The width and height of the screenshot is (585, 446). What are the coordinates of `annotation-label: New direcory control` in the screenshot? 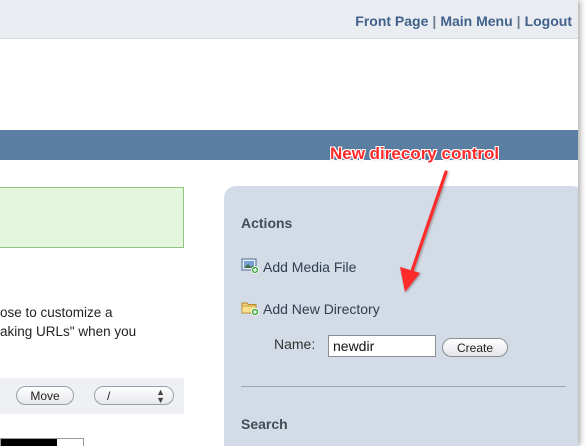 It's located at (415, 153).